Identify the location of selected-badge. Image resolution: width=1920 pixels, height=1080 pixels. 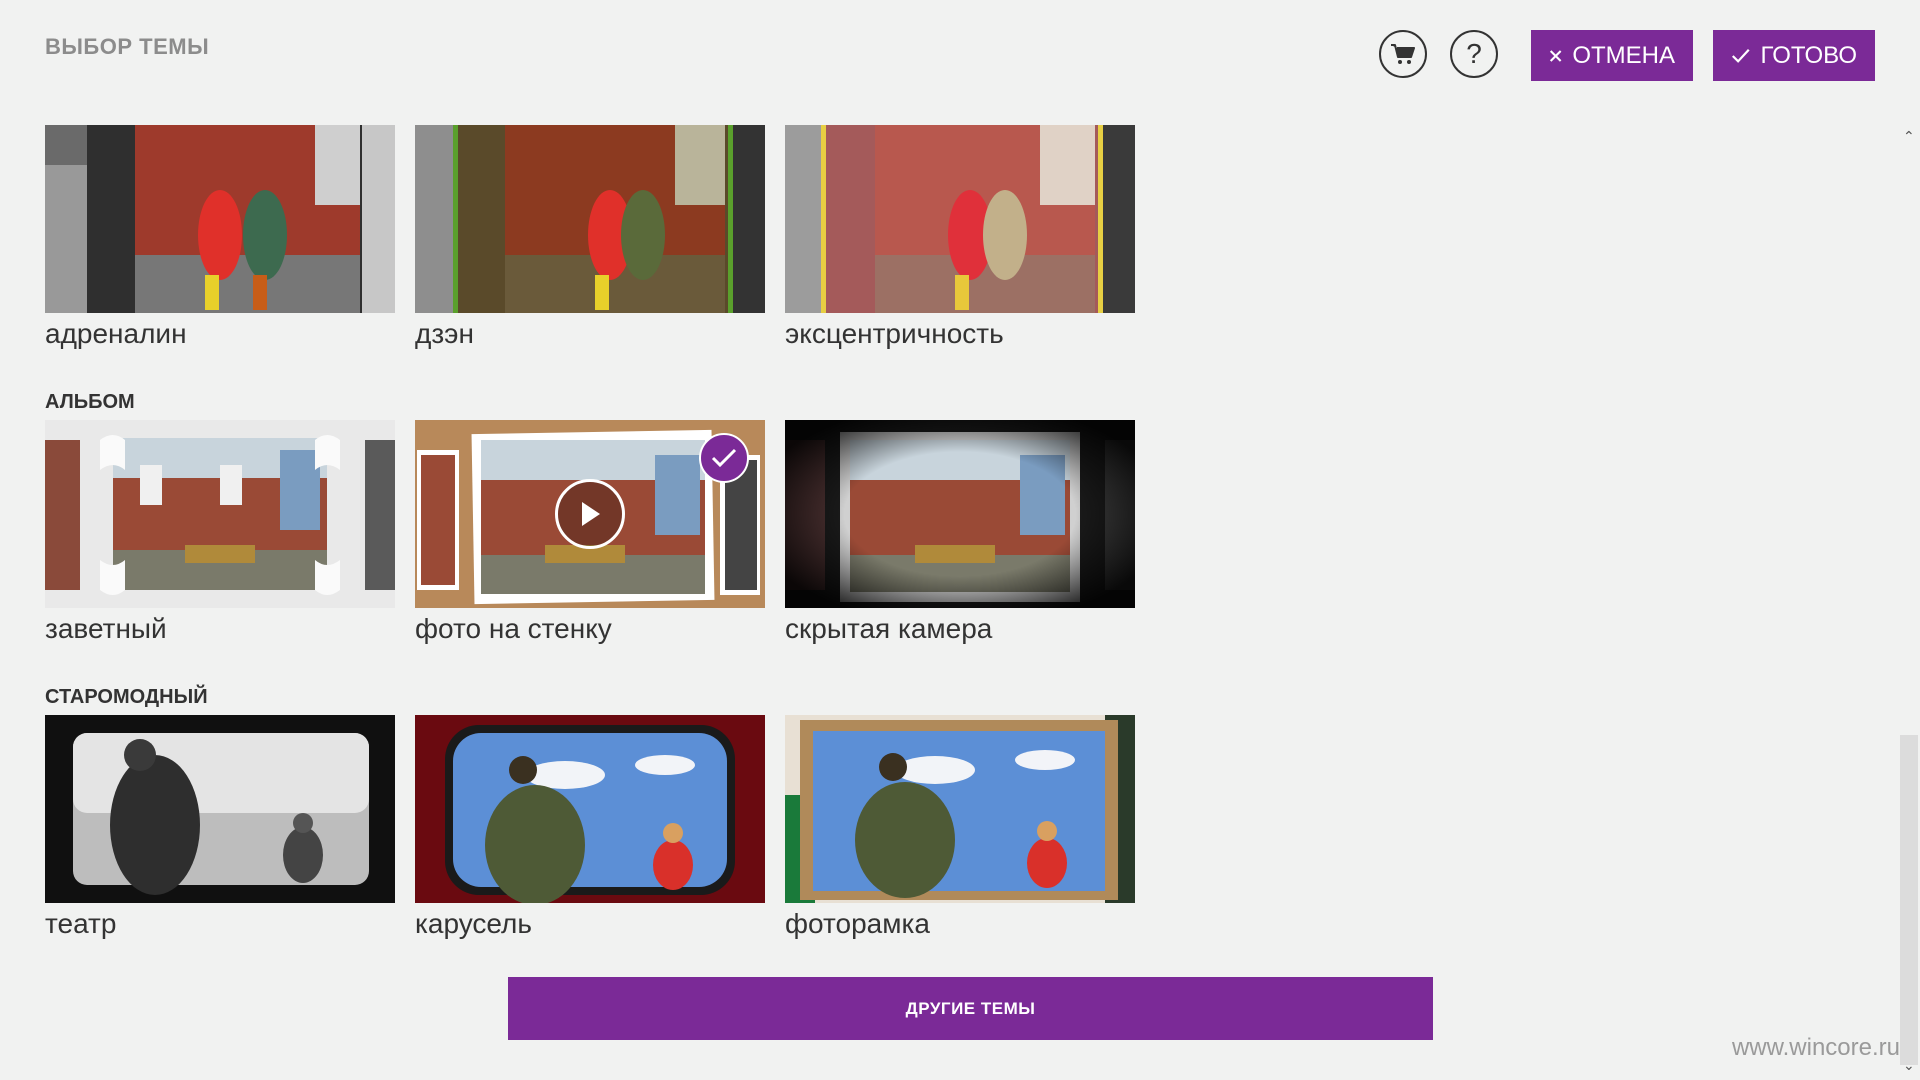
(724, 458).